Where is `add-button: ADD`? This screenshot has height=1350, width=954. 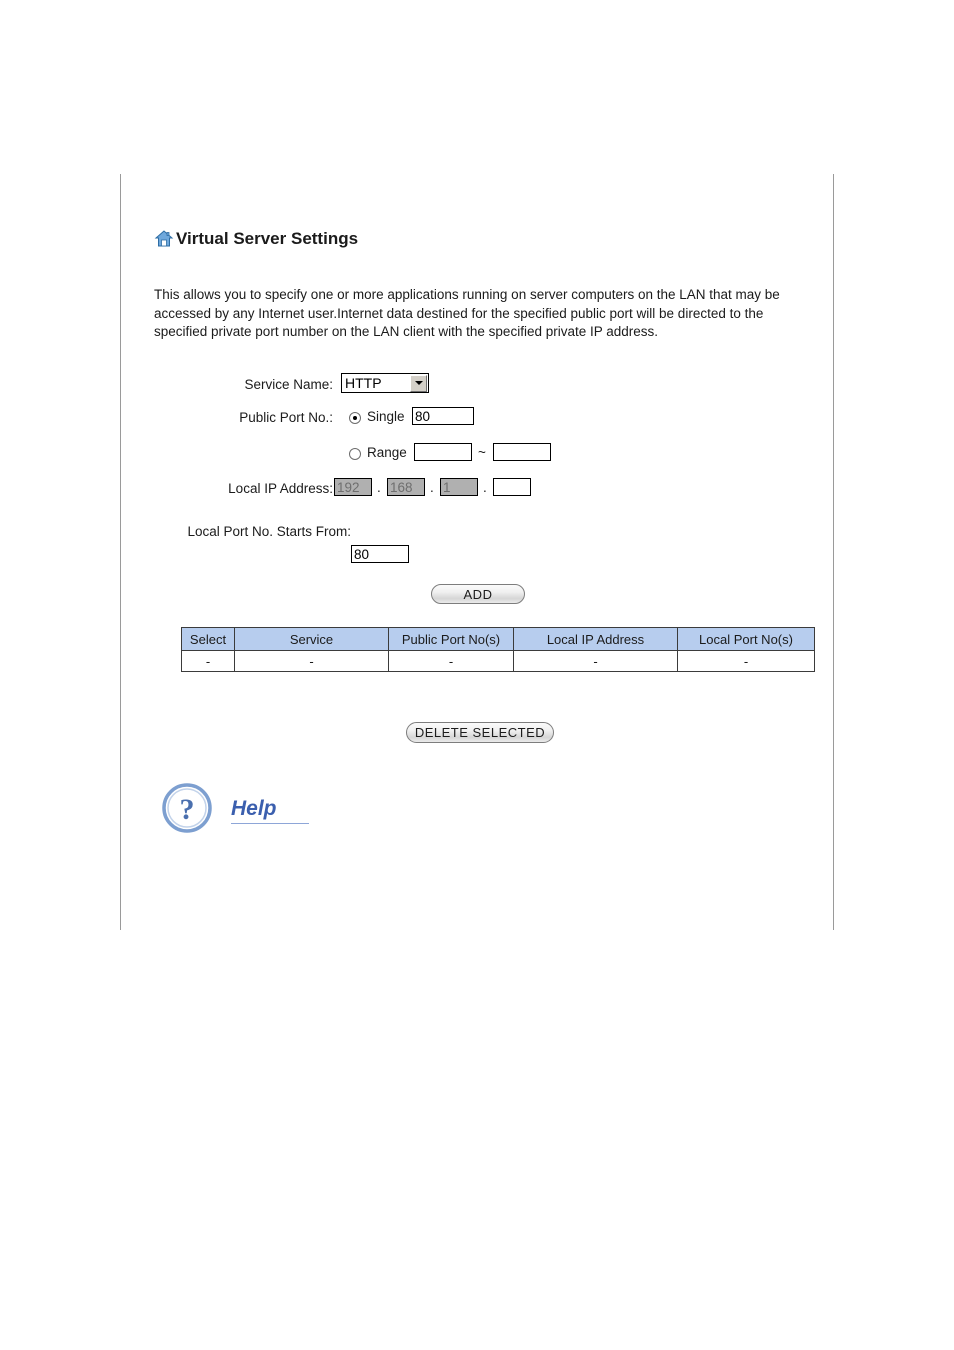
add-button: ADD is located at coordinates (478, 594).